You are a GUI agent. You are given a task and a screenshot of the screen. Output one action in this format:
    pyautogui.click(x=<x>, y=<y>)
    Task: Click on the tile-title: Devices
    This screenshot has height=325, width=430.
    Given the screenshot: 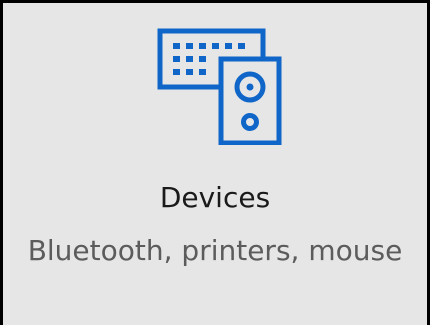 What is the action you would take?
    pyautogui.click(x=215, y=197)
    